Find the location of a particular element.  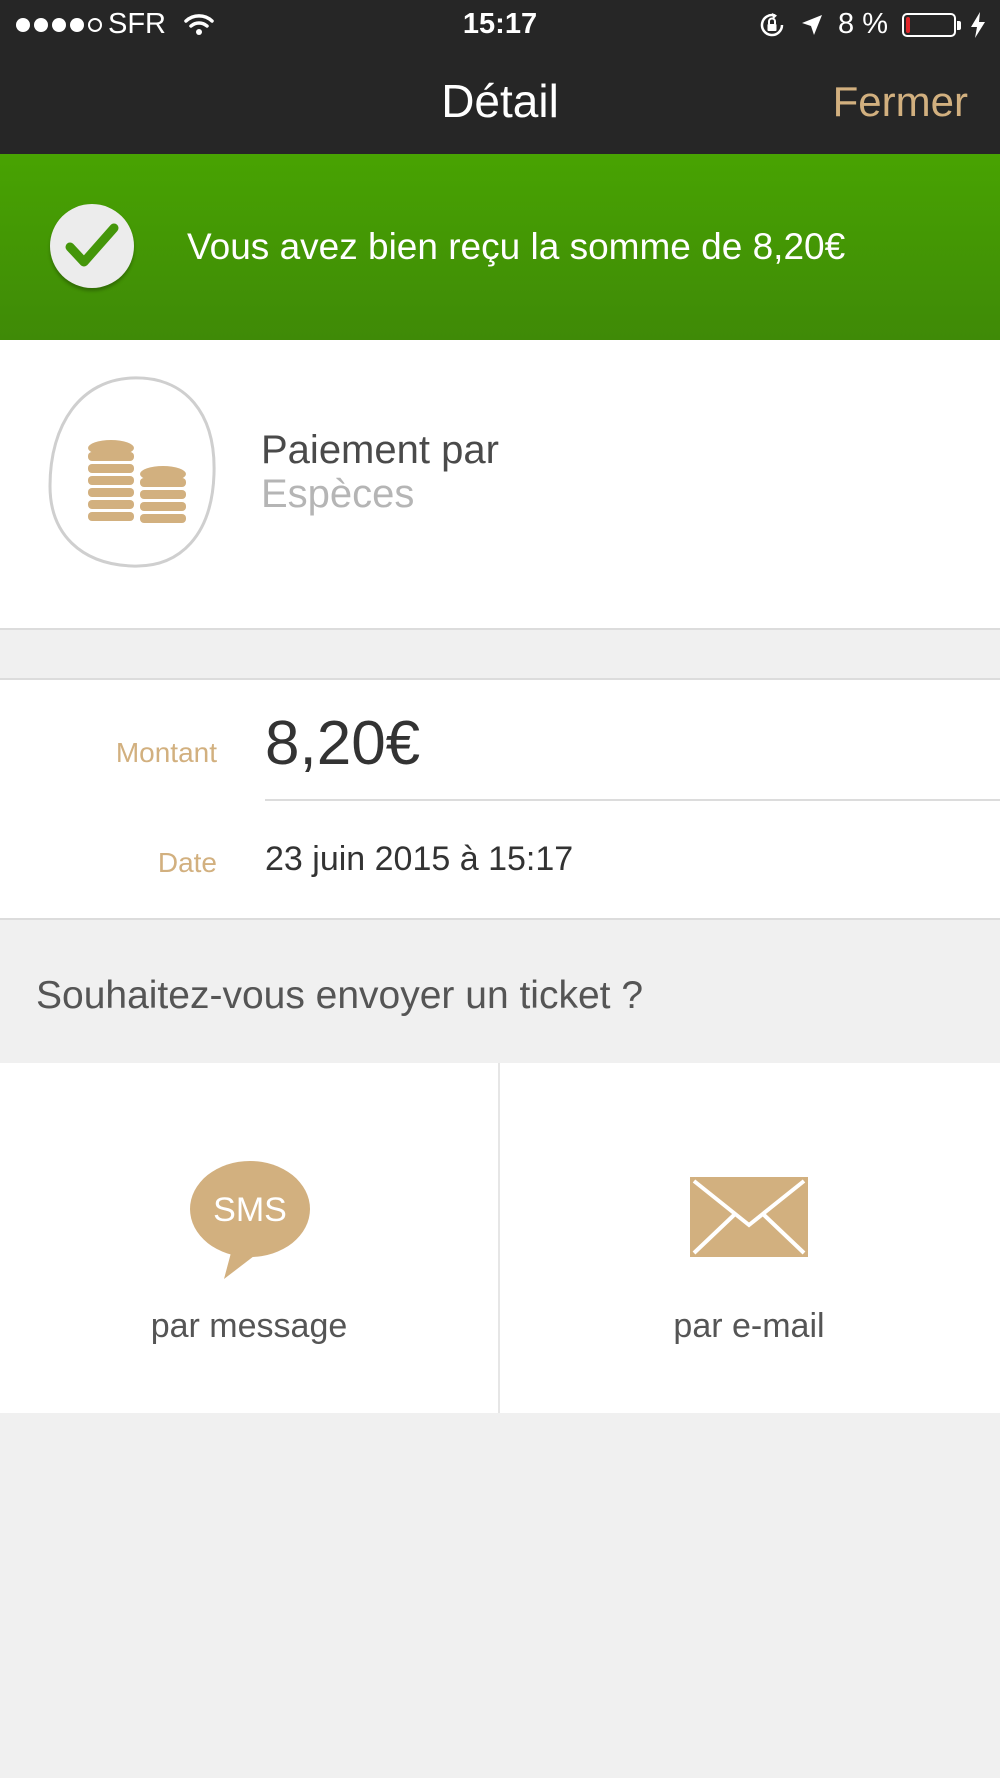

success-banner: Vous avez bien reçu la somme de 8,20€ is located at coordinates (500, 247).